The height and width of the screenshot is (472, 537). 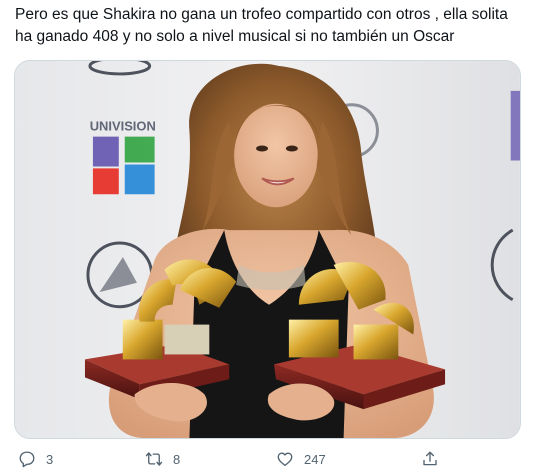 I want to click on like-button: 247, so click(x=301, y=459).